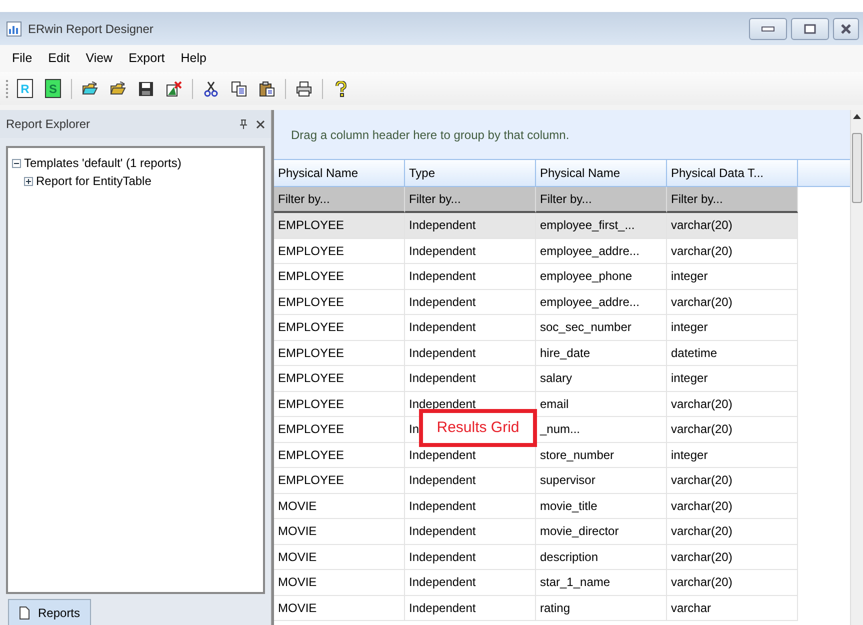  What do you see at coordinates (601, 277) in the screenshot?
I see `table-cell: employee_phone` at bounding box center [601, 277].